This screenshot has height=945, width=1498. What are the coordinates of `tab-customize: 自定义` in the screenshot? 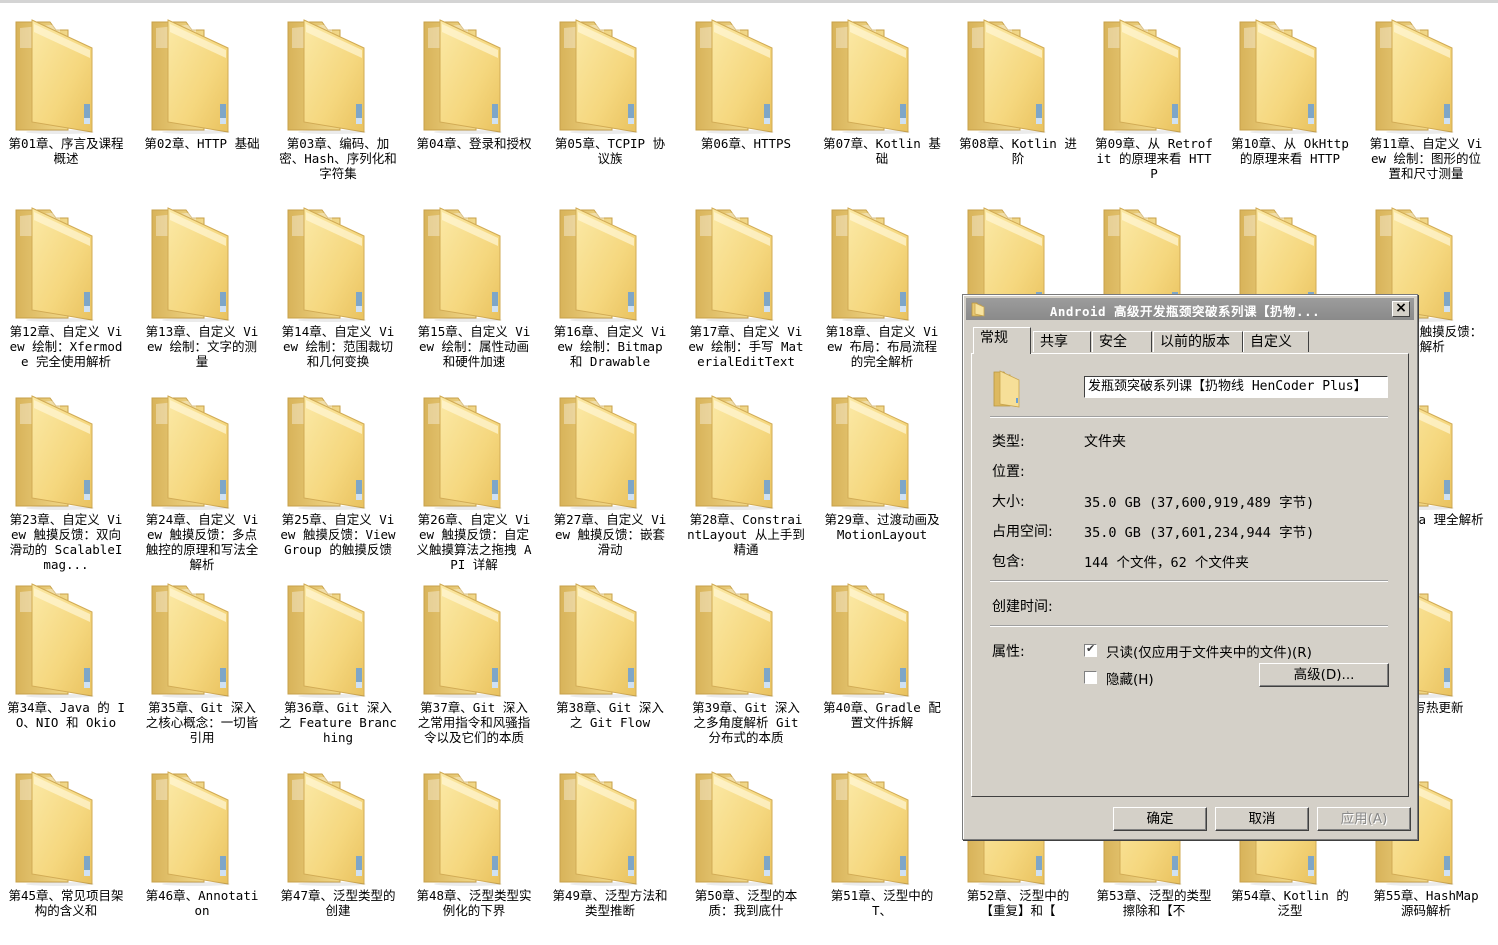 It's located at (1276, 341).